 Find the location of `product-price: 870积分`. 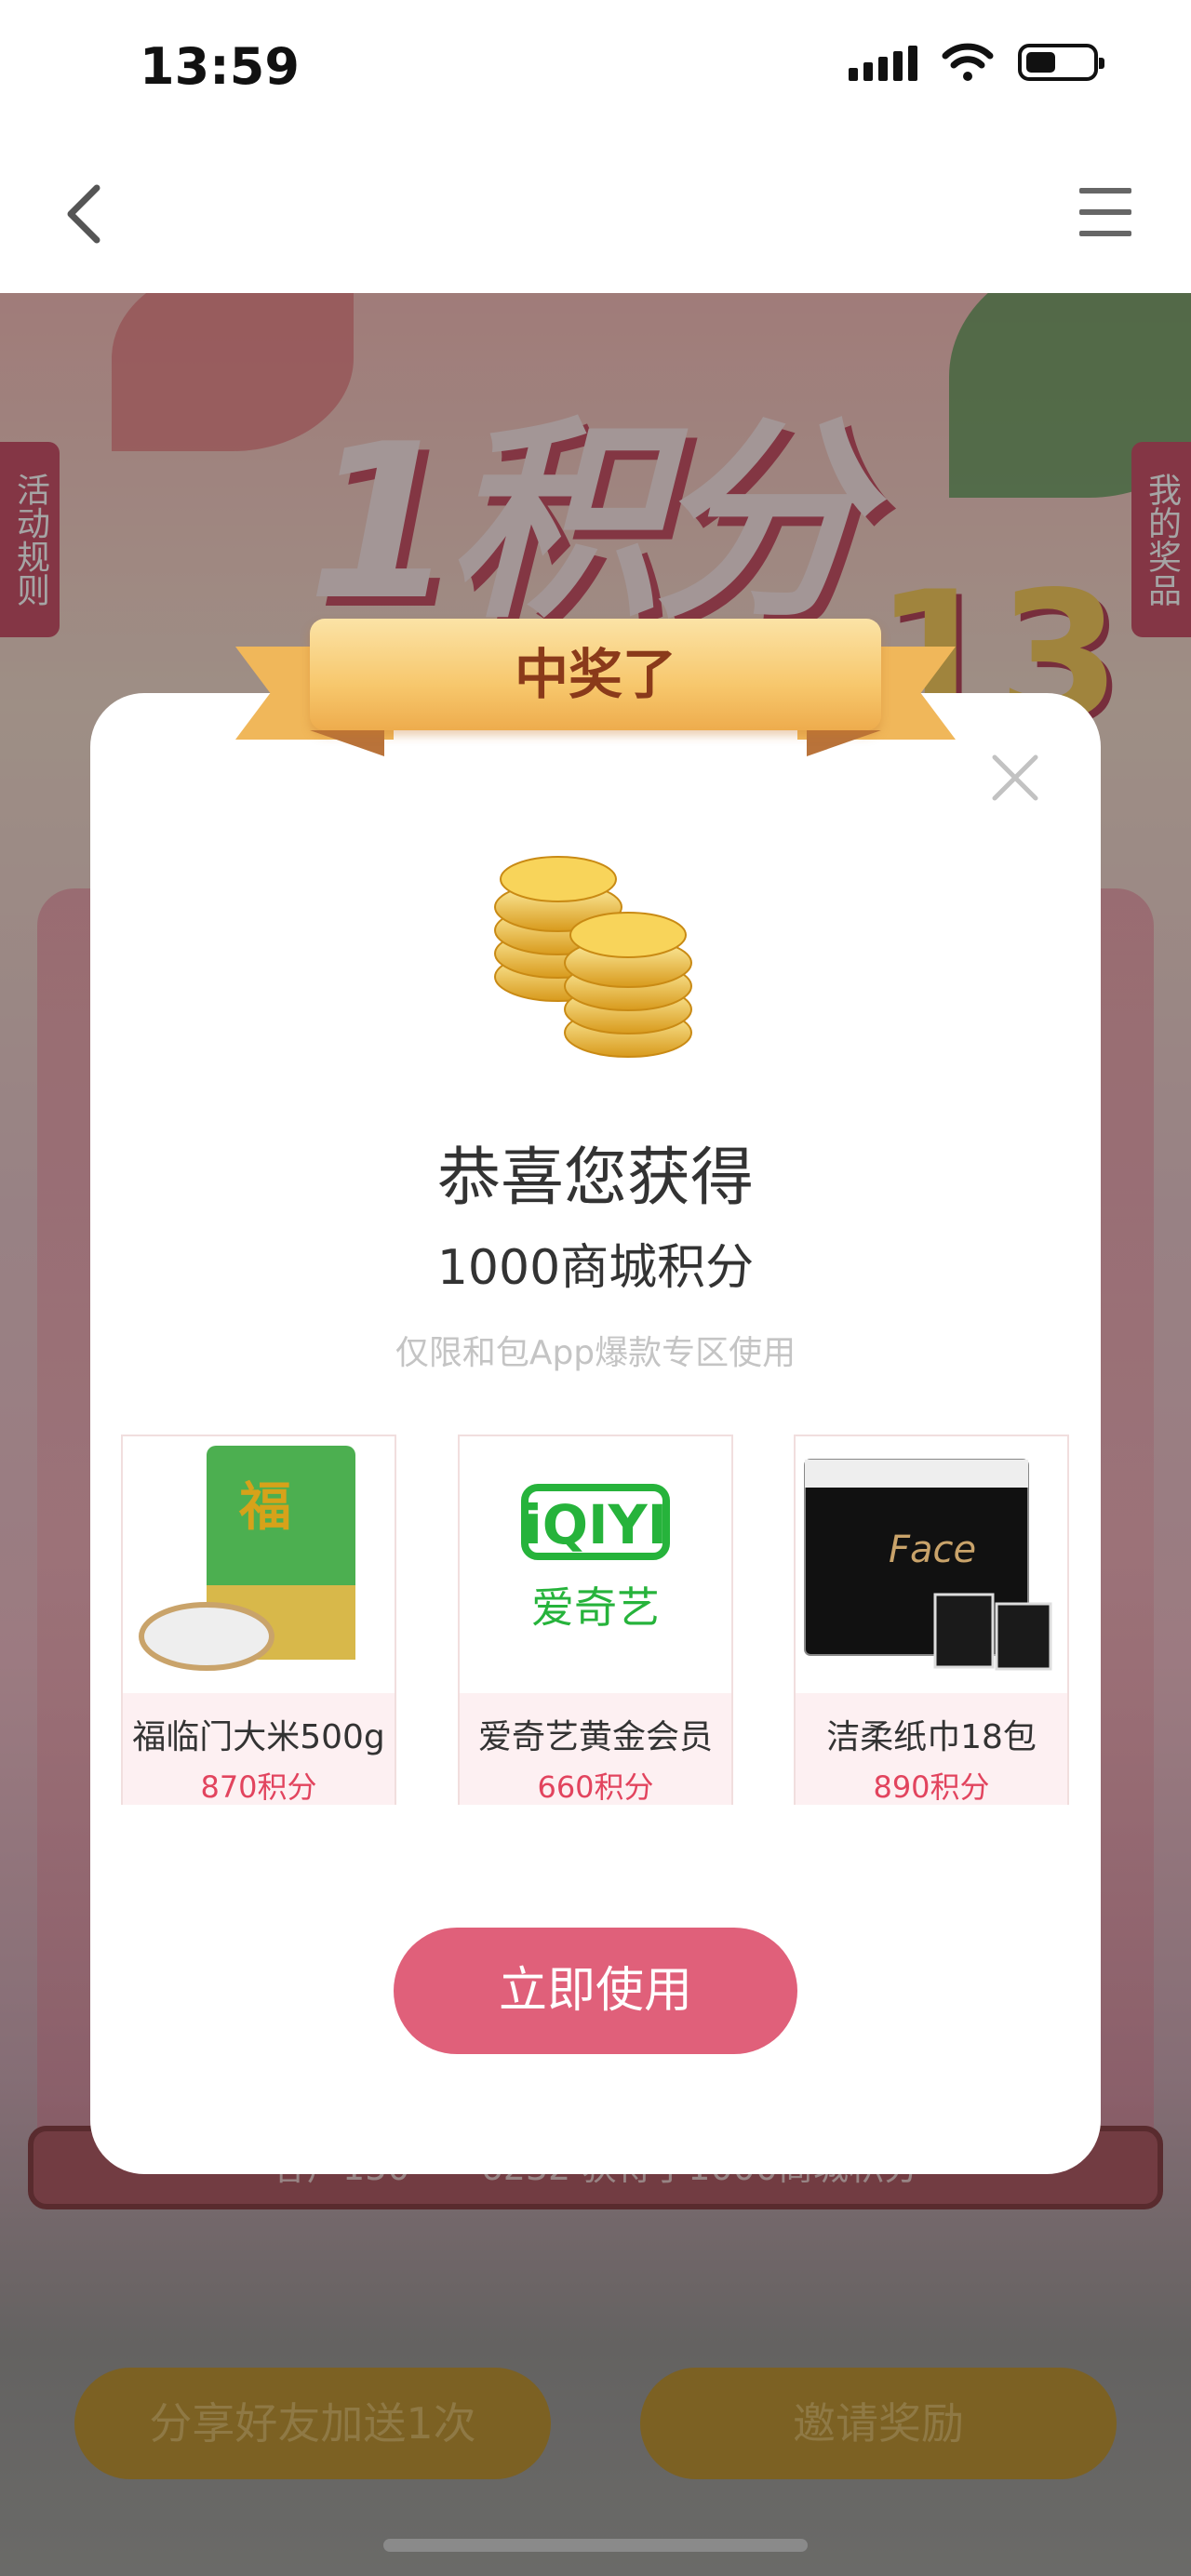

product-price: 870积分 is located at coordinates (258, 1787).